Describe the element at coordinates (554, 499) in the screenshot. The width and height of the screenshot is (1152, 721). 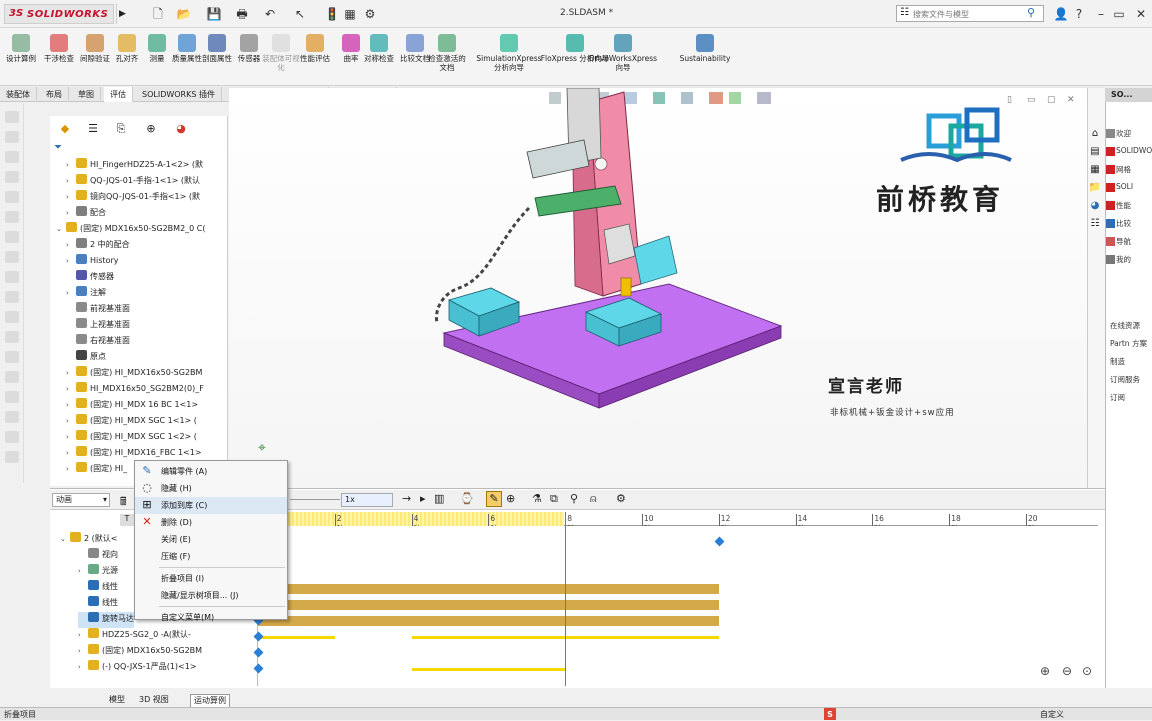
I see `contact-icon: ⧉` at that location.